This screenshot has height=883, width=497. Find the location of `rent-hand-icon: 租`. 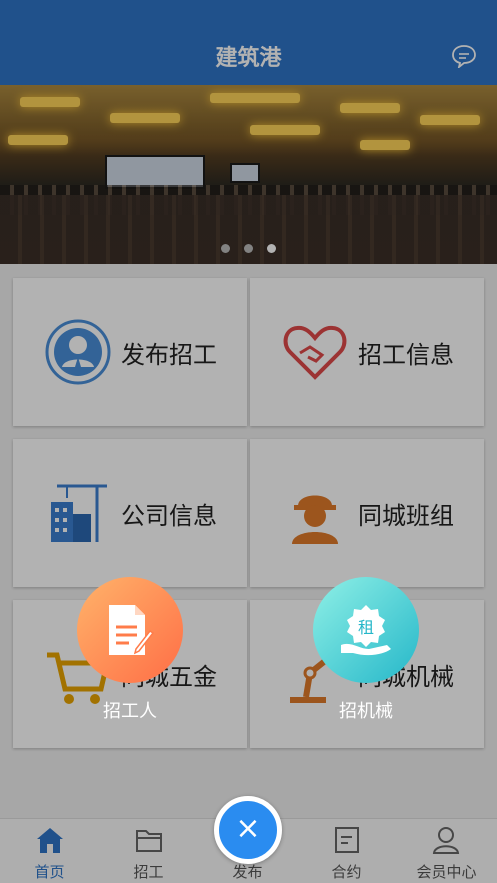

rent-hand-icon: 租 is located at coordinates (366, 630).